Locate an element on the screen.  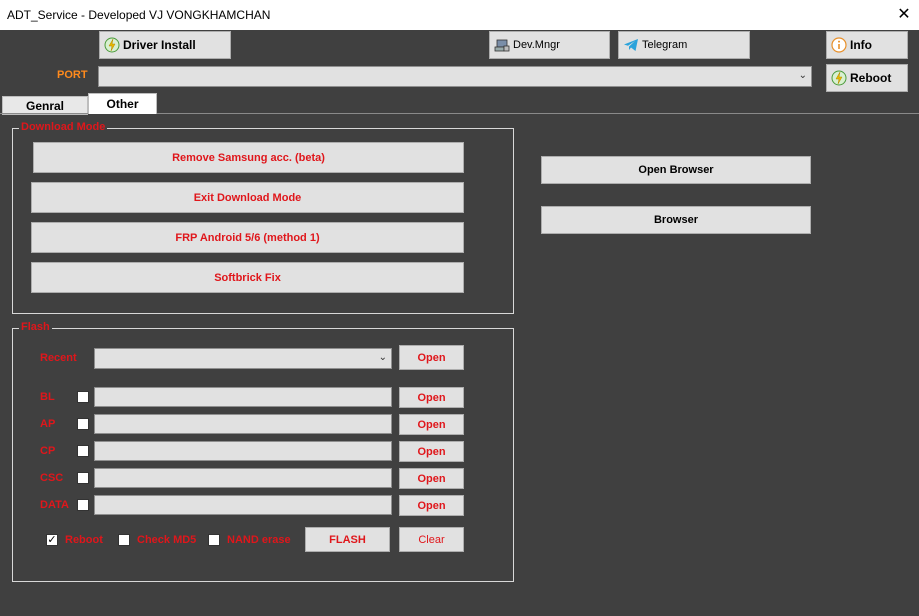
cp-path-field is located at coordinates (243, 451).